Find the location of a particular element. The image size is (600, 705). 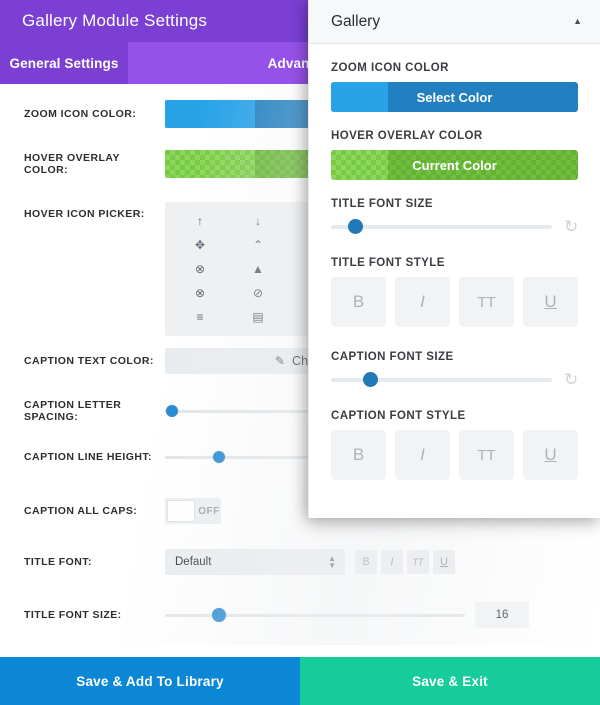

gp-hover-overlay-color-button-label: Current Color is located at coordinates (454, 165).